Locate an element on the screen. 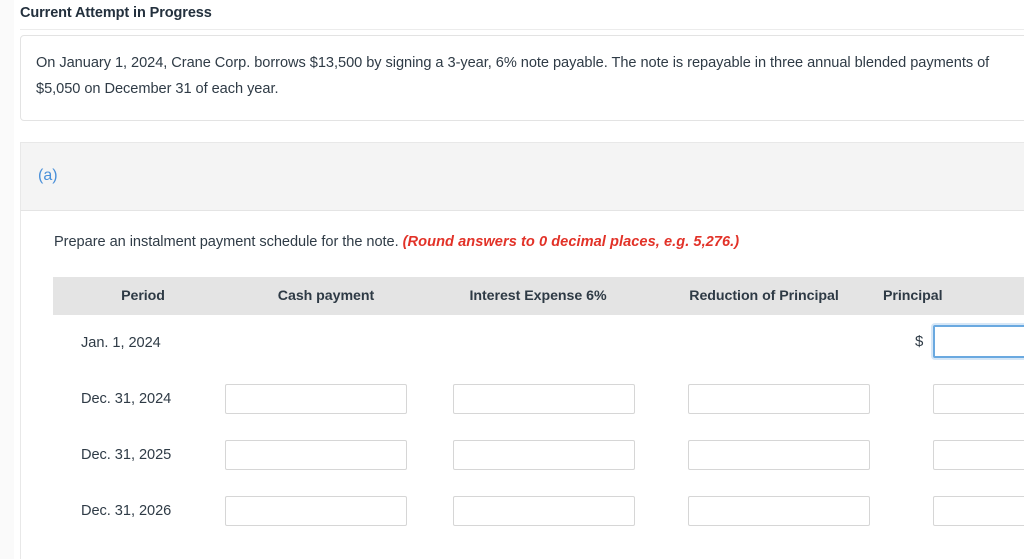  row-period-label: Jan. 1, 2024 is located at coordinates (121, 343).